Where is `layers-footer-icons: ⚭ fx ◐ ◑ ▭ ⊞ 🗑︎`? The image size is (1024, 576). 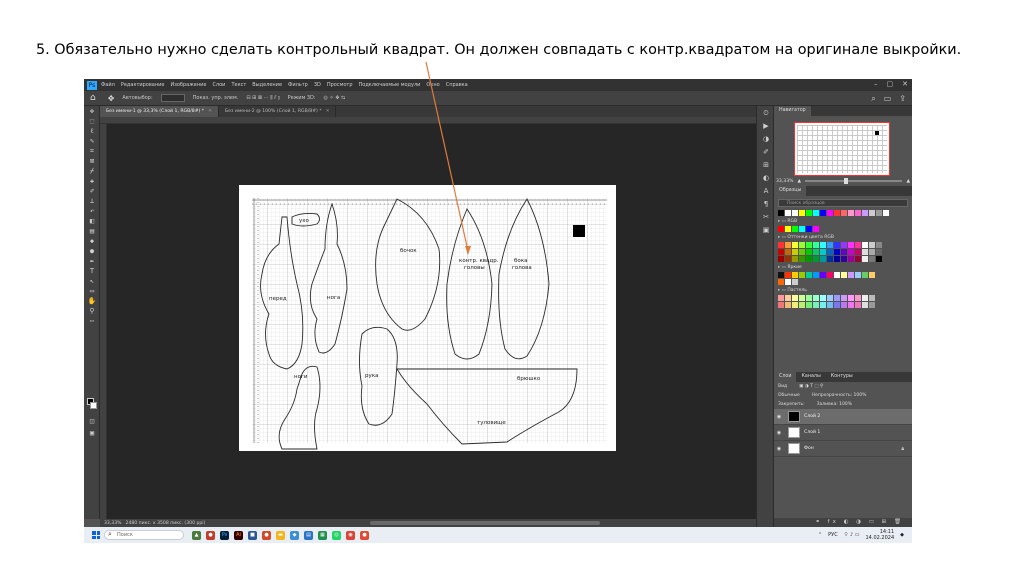 layers-footer-icons: ⚭ fx ◐ ◑ ▭ ⊞ 🗑︎ is located at coordinates (843, 522).